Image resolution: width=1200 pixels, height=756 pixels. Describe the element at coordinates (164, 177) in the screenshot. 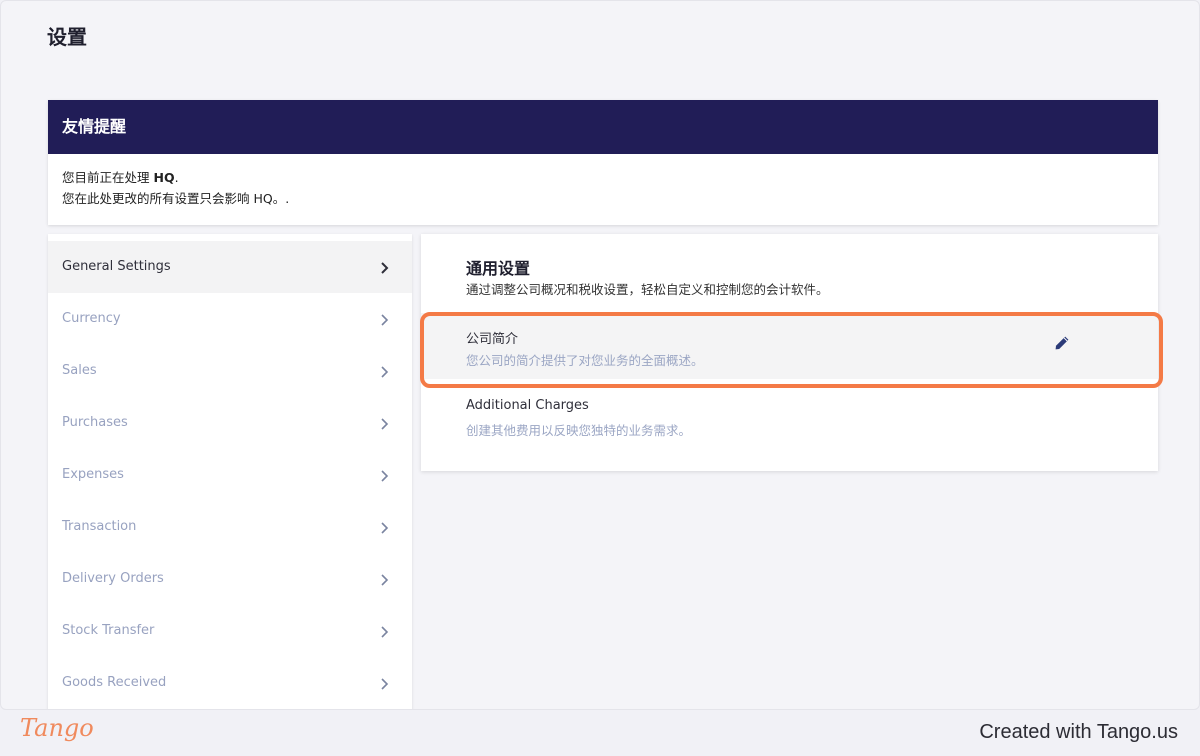

I see `notice-location: HQ` at that location.